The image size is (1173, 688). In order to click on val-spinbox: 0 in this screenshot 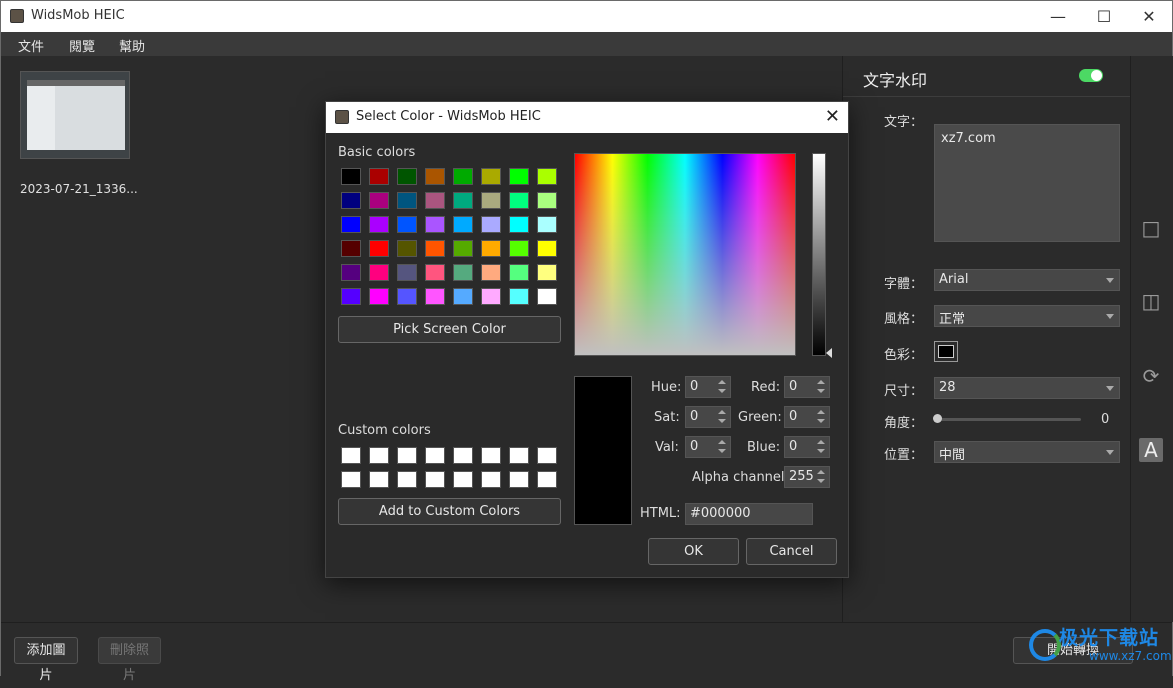, I will do `click(708, 447)`.